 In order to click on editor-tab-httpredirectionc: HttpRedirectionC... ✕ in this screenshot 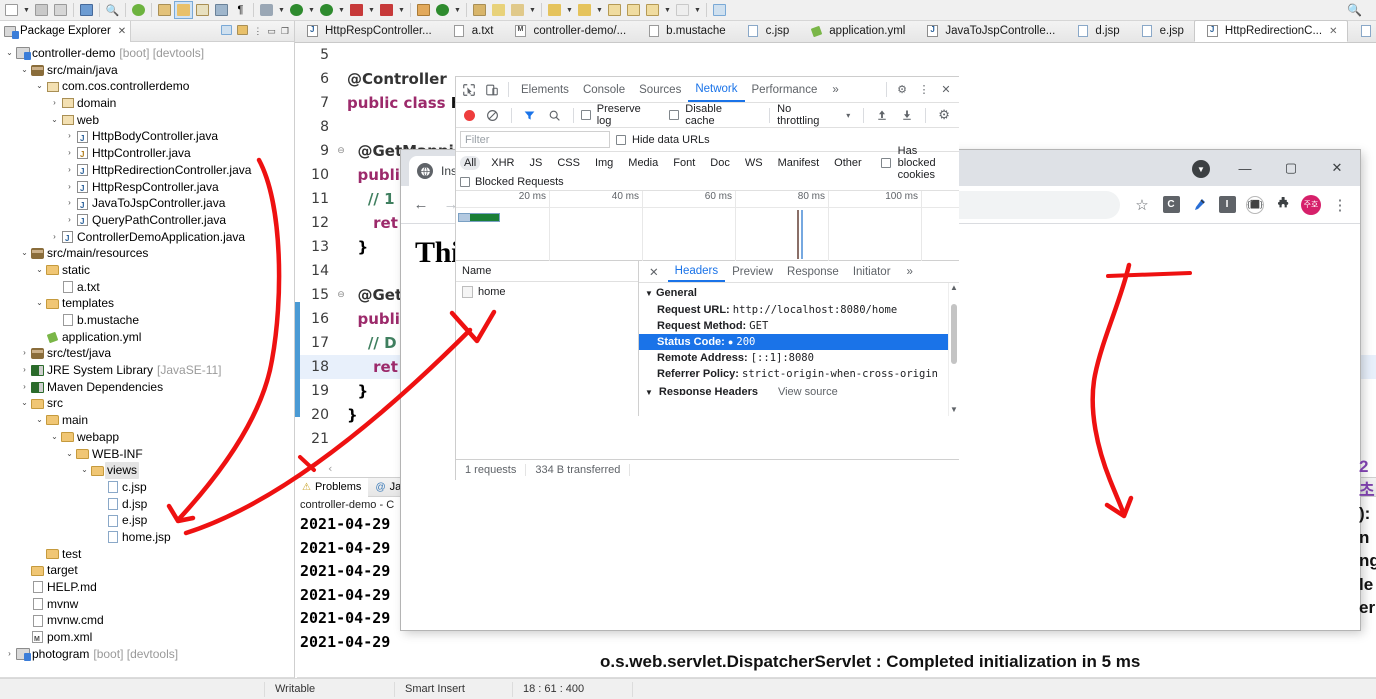, I will do `click(1271, 31)`.